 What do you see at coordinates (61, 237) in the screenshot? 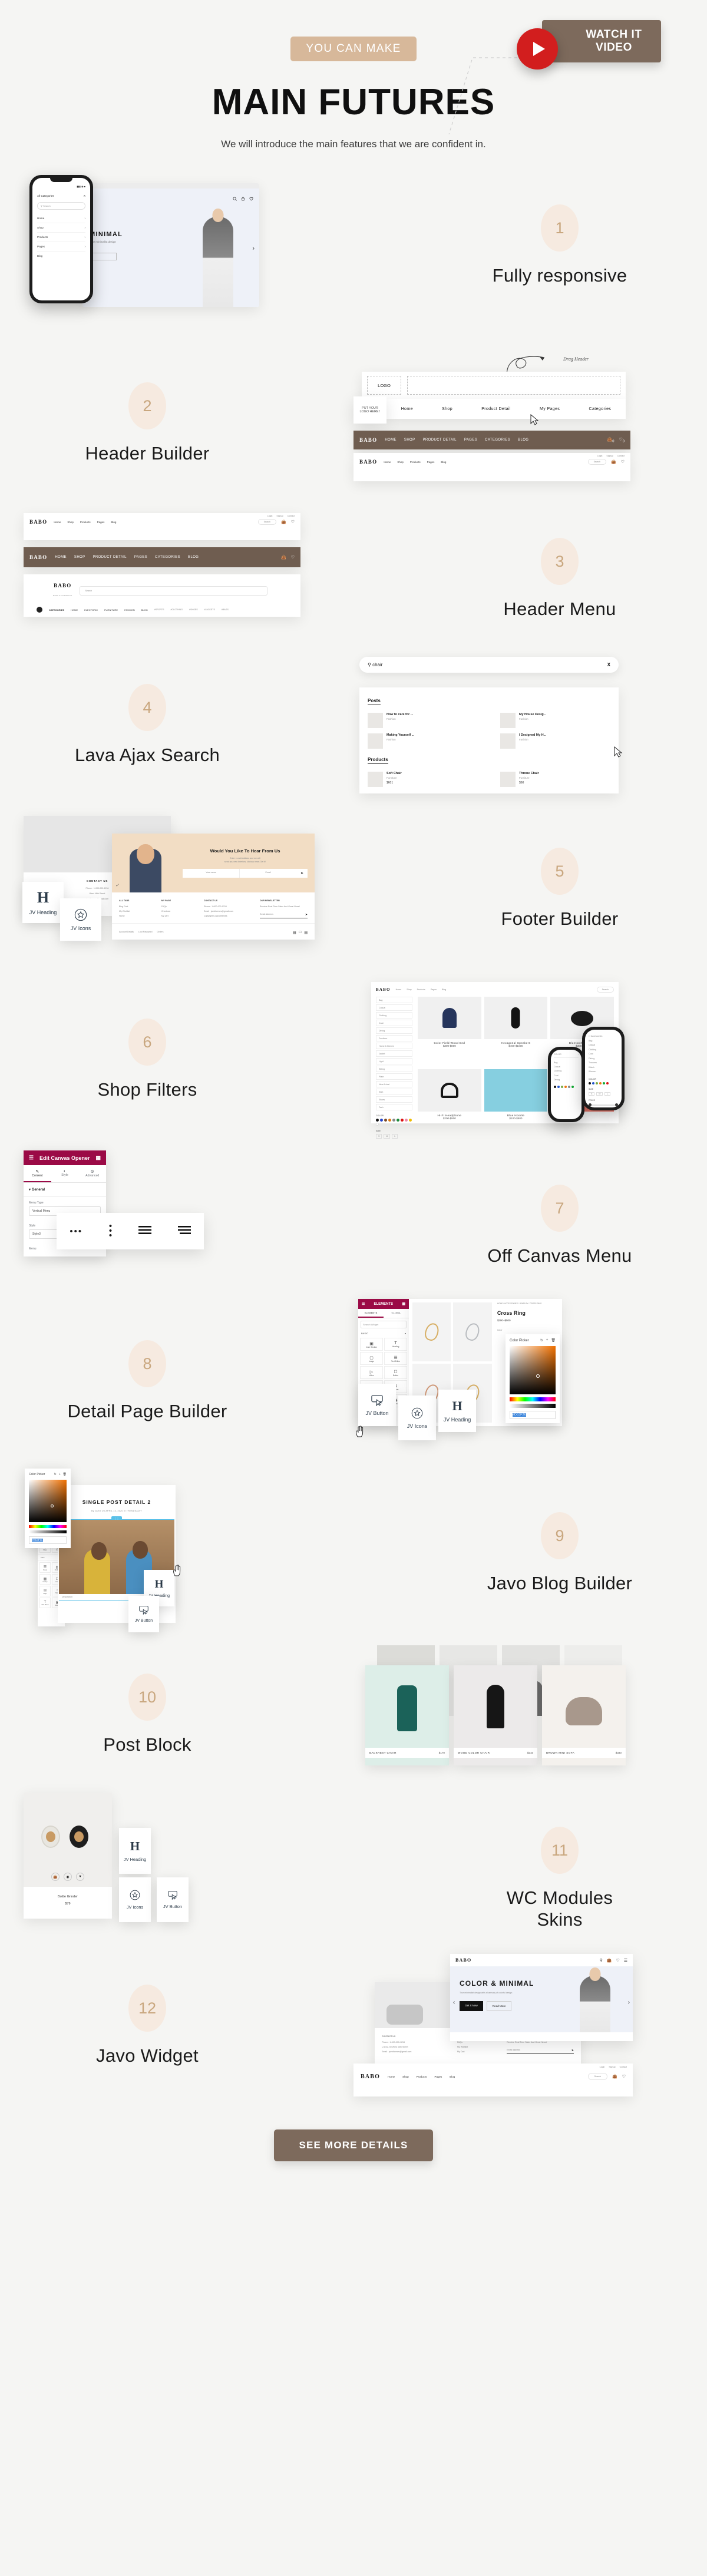
I see `phone-menu-item: Products ›` at bounding box center [61, 237].